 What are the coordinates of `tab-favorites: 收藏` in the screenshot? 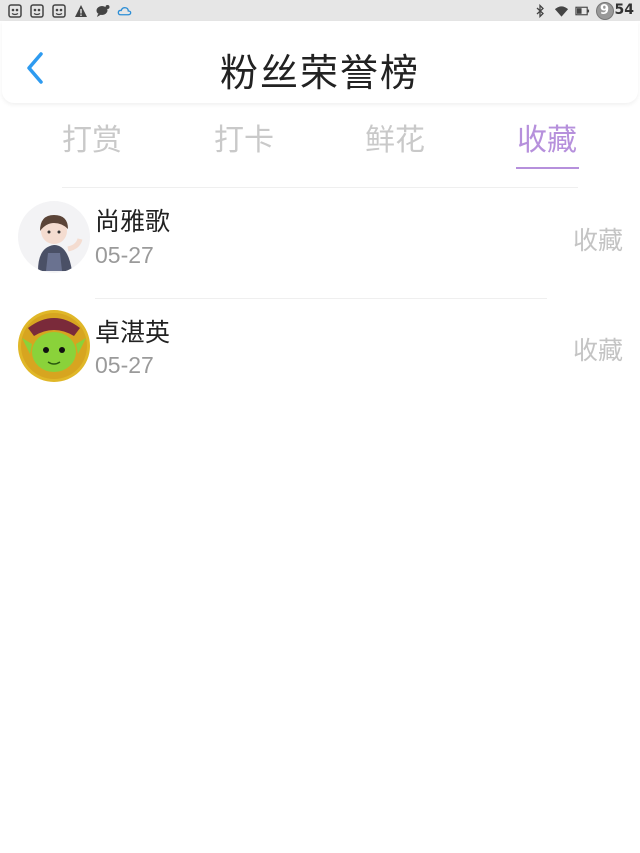 It's located at (547, 137).